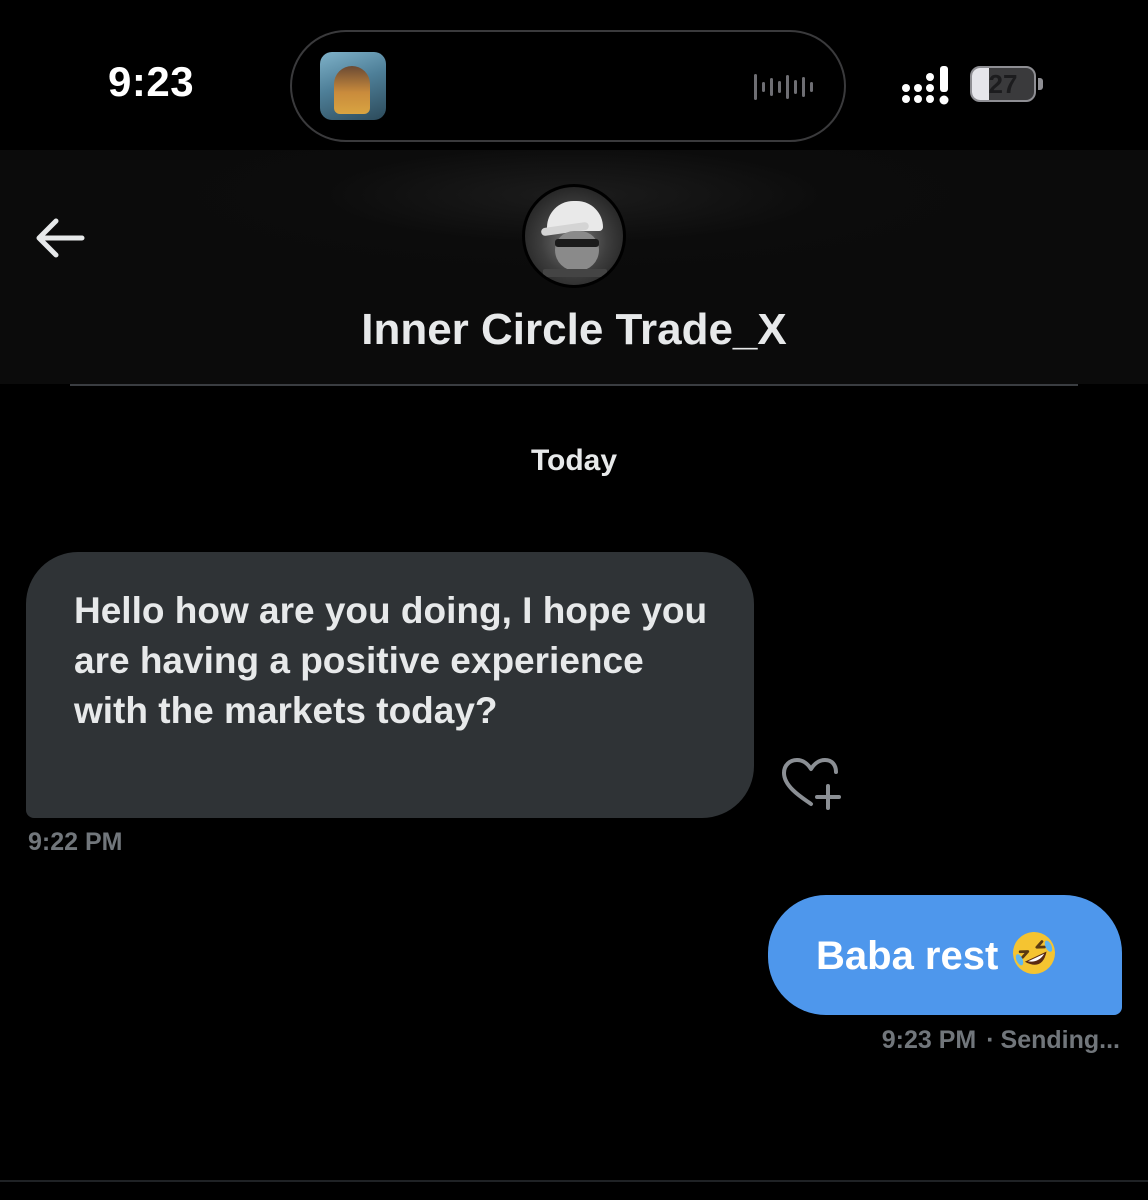  What do you see at coordinates (574, 330) in the screenshot?
I see `contact-name: Inner Circle Trade_X` at bounding box center [574, 330].